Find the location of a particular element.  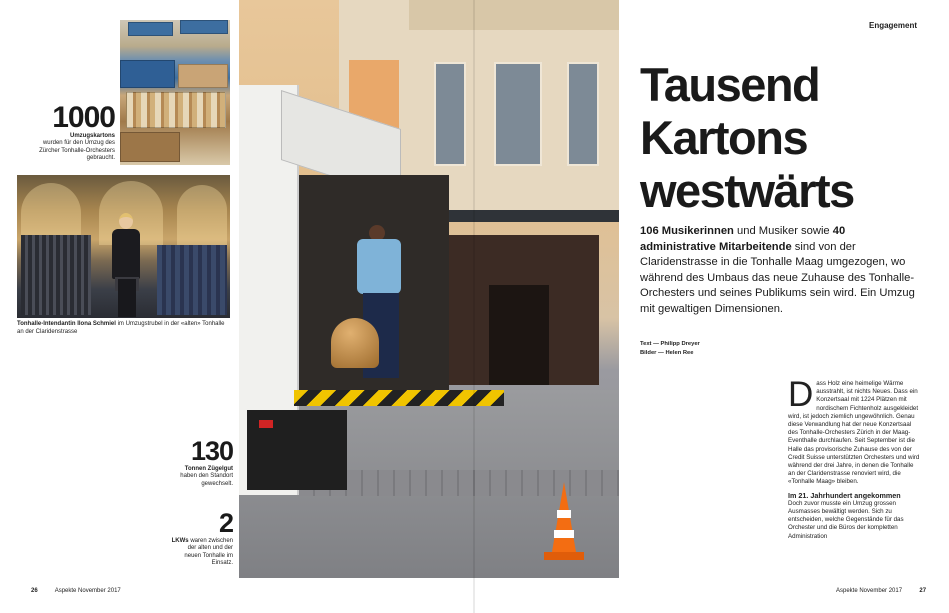

headline-line-1: Tausend is located at coordinates (730, 84).